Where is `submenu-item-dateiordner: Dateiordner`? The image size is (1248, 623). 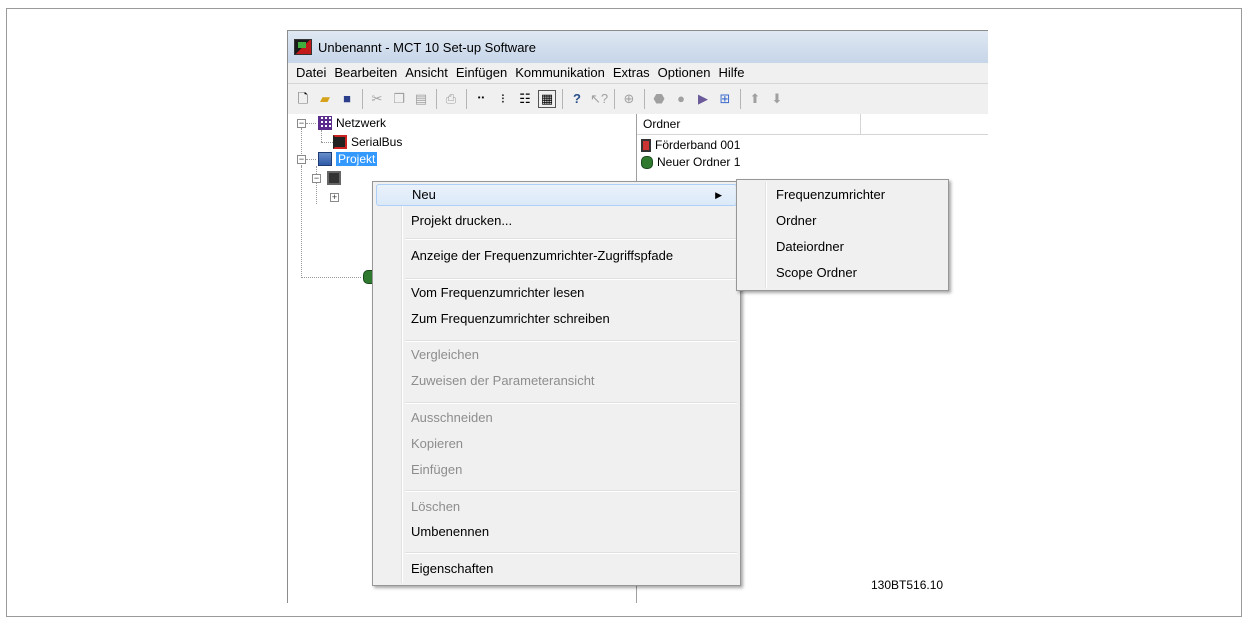 submenu-item-dateiordner: Dateiordner is located at coordinates (842, 247).